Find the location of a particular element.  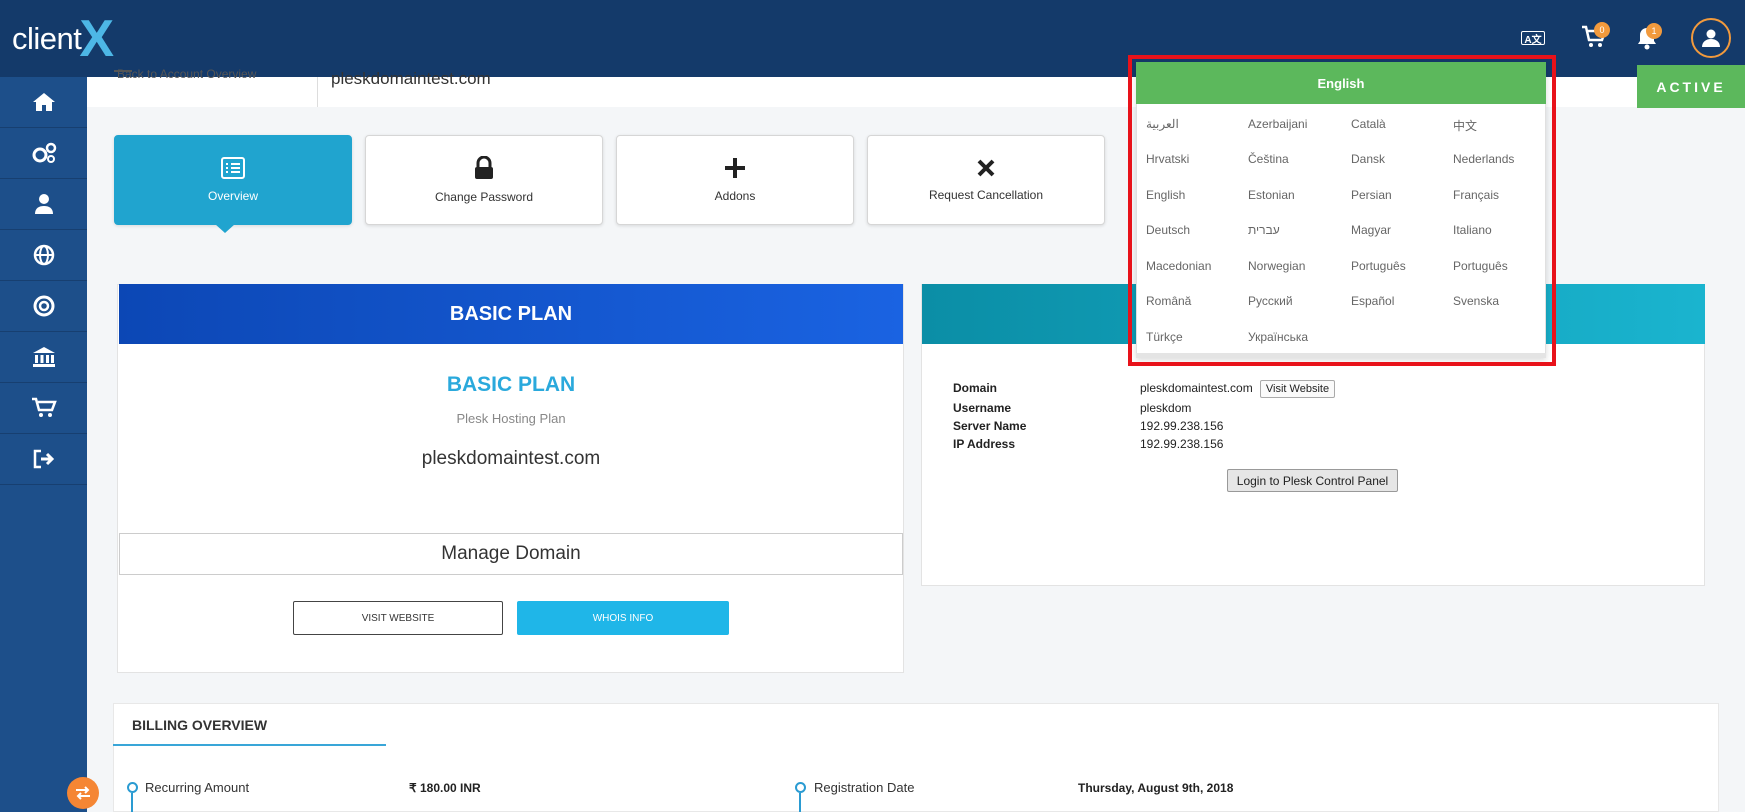

detail-label: Server Name is located at coordinates (990, 426).